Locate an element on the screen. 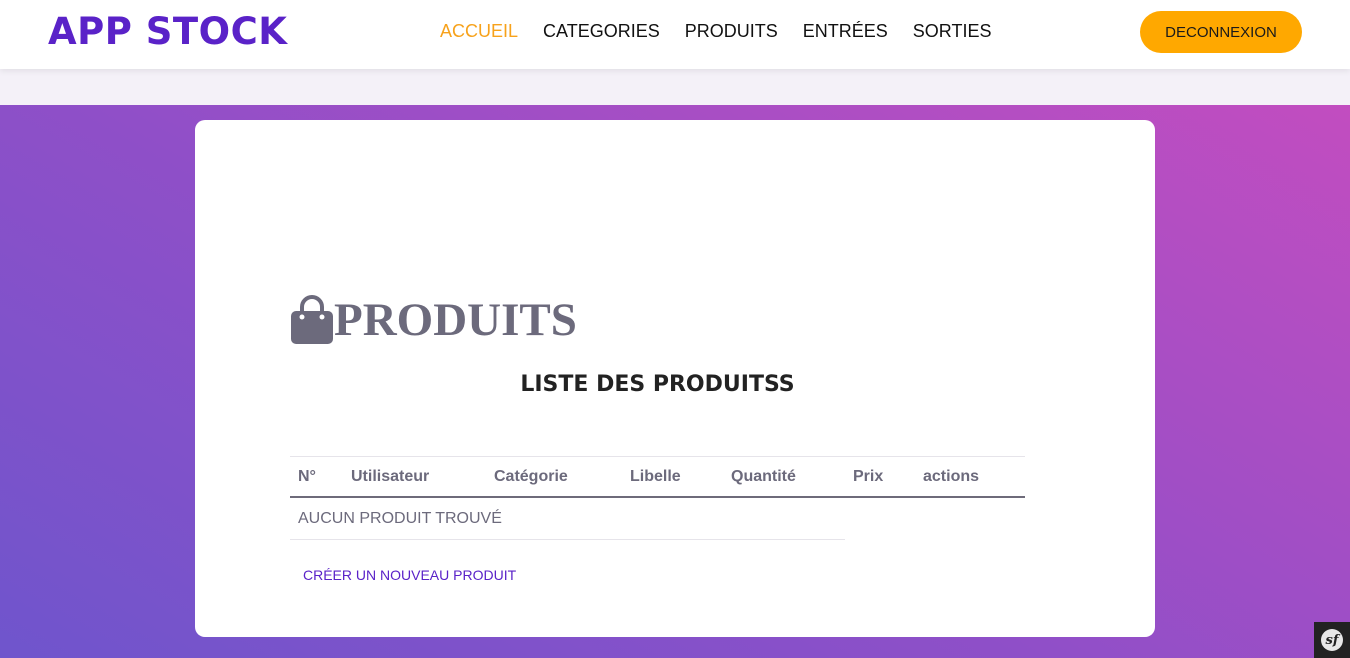 This screenshot has width=1350, height=658. brand-logo: APP STOCK is located at coordinates (167, 31).